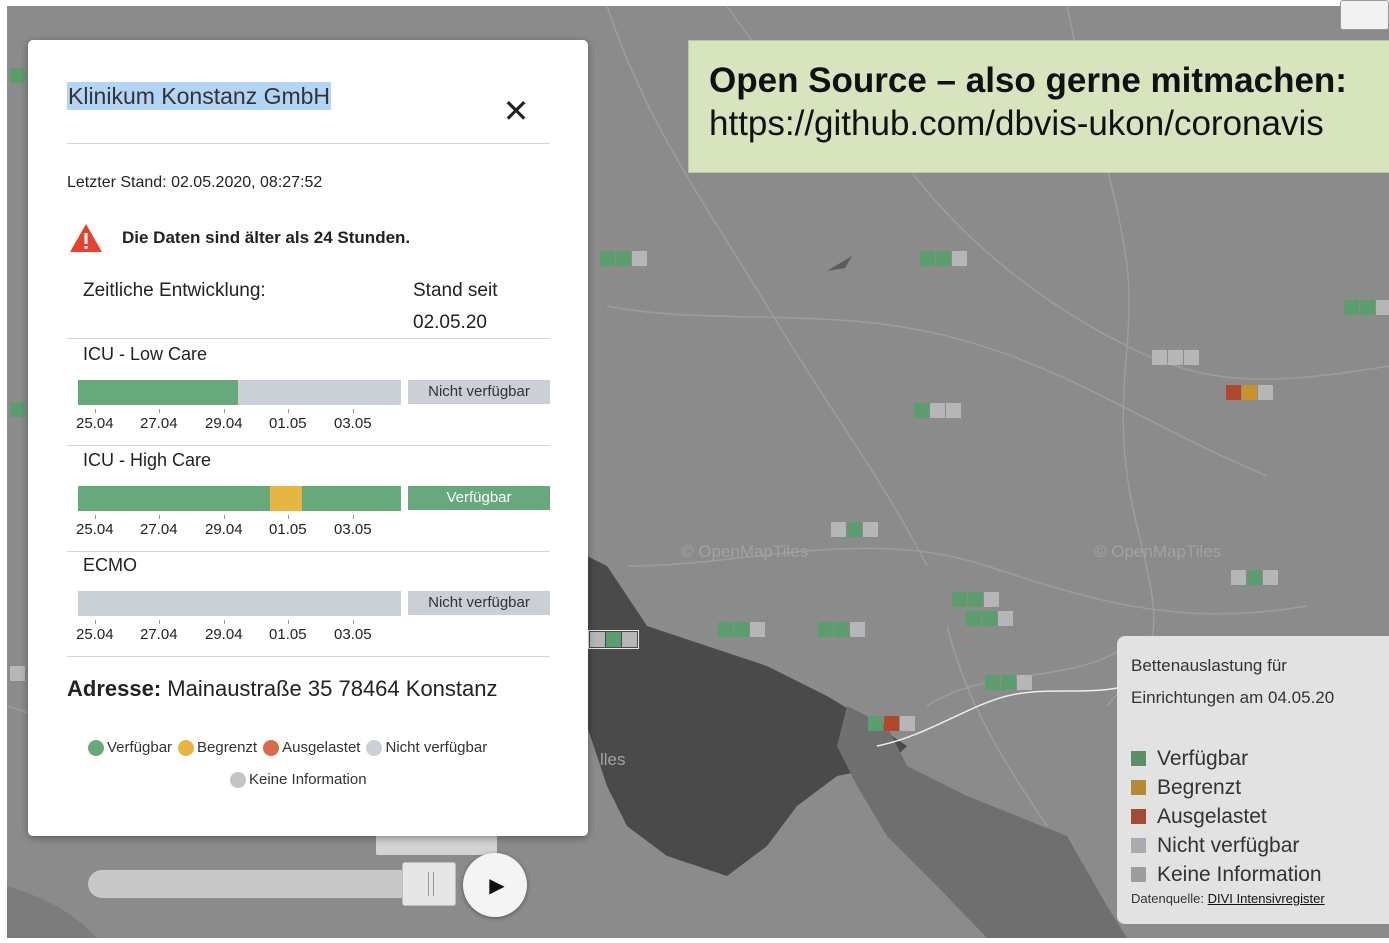 The height and width of the screenshot is (943, 1389). Describe the element at coordinates (613, 759) in the screenshot. I see `map-watermark: lles` at that location.